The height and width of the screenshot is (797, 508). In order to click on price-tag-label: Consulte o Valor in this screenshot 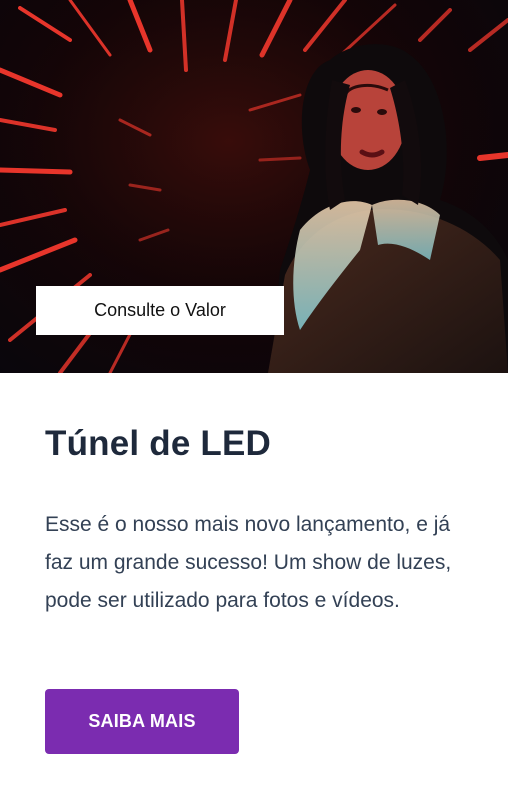, I will do `click(160, 310)`.